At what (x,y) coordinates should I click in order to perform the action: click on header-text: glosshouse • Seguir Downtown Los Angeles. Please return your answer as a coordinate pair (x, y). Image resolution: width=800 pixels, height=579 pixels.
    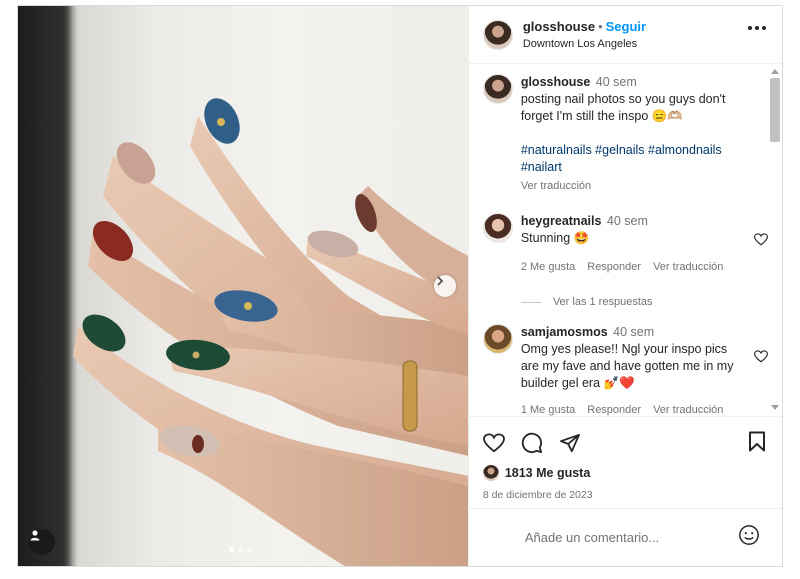
    Looking at the image, I should click on (584, 34).